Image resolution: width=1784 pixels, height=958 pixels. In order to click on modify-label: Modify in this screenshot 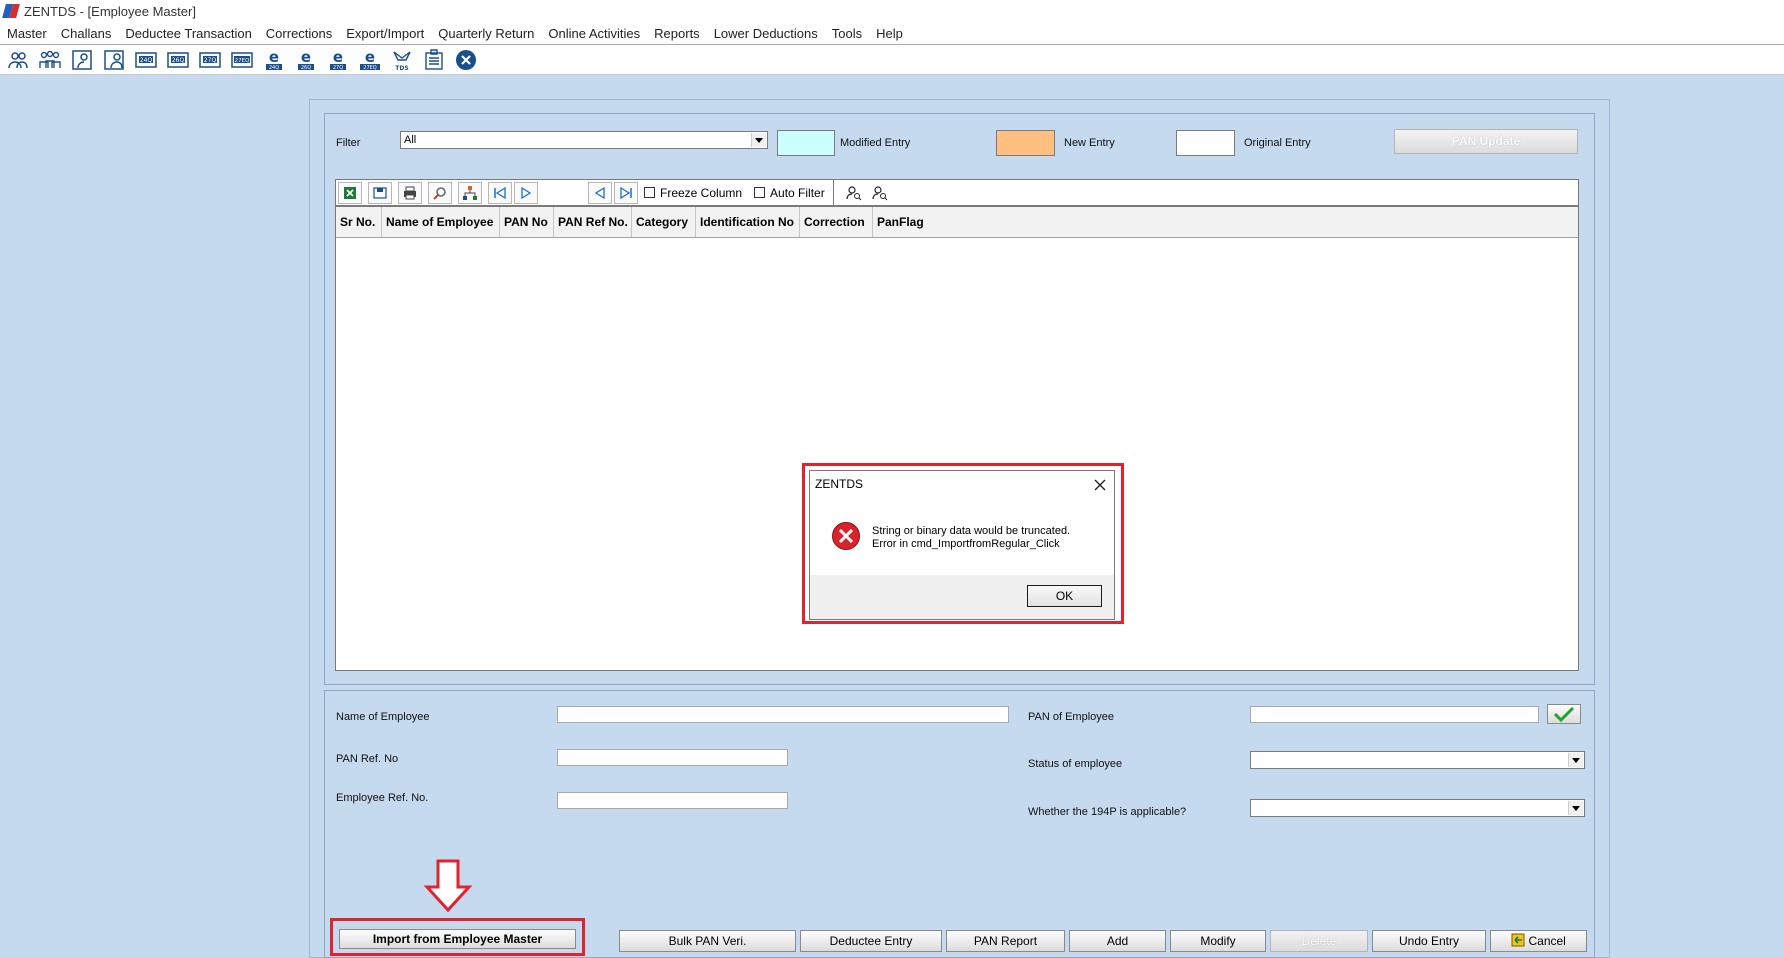, I will do `click(1218, 941)`.